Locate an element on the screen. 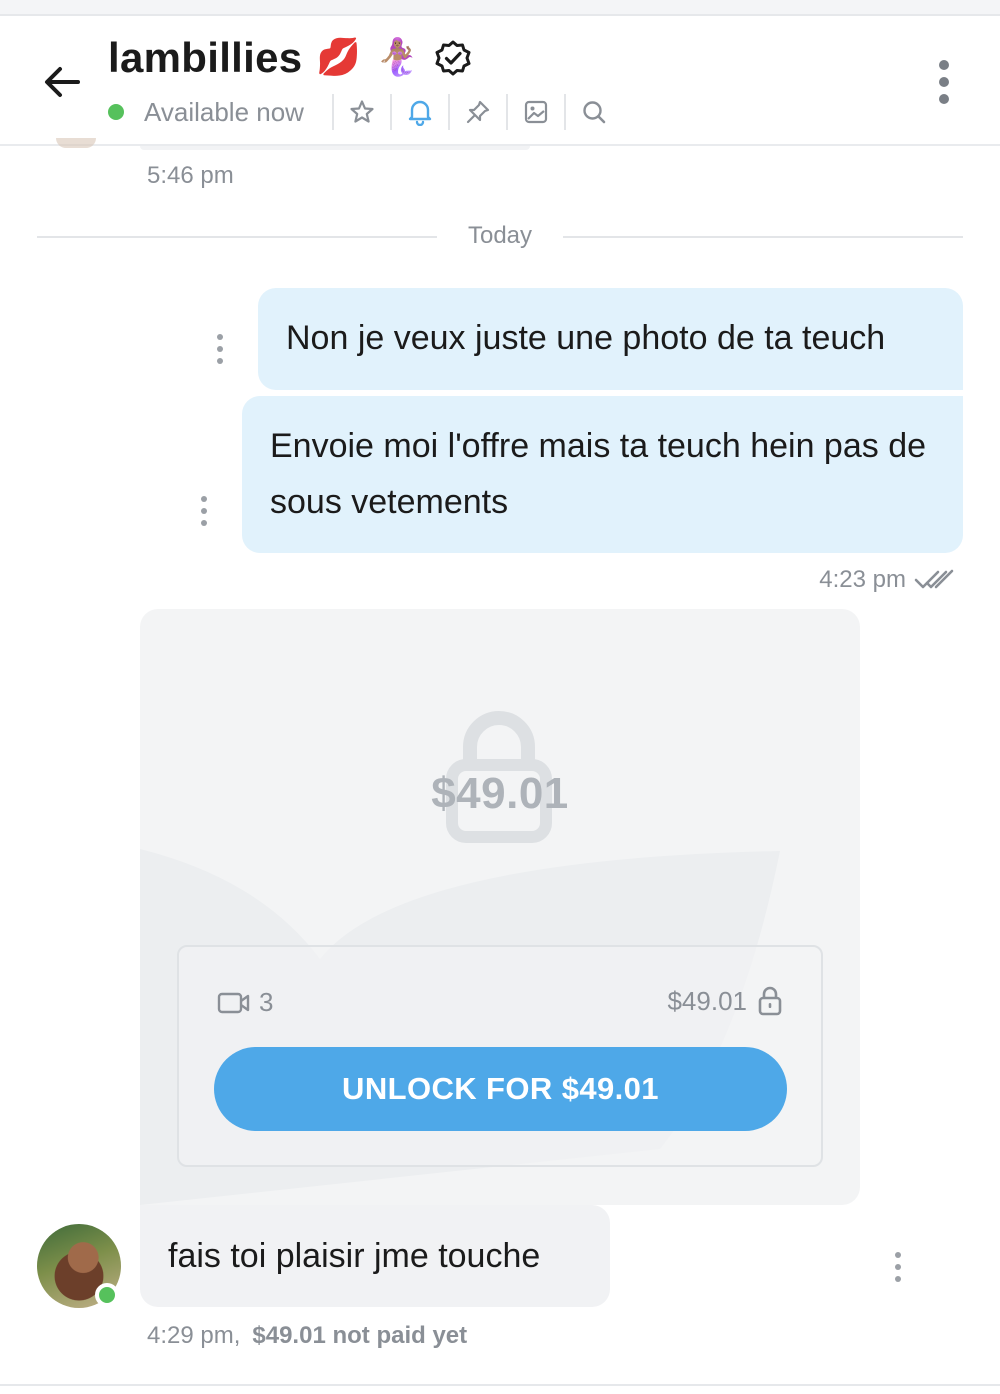  outgoing-time-label: 4:23 pm is located at coordinates (862, 579).